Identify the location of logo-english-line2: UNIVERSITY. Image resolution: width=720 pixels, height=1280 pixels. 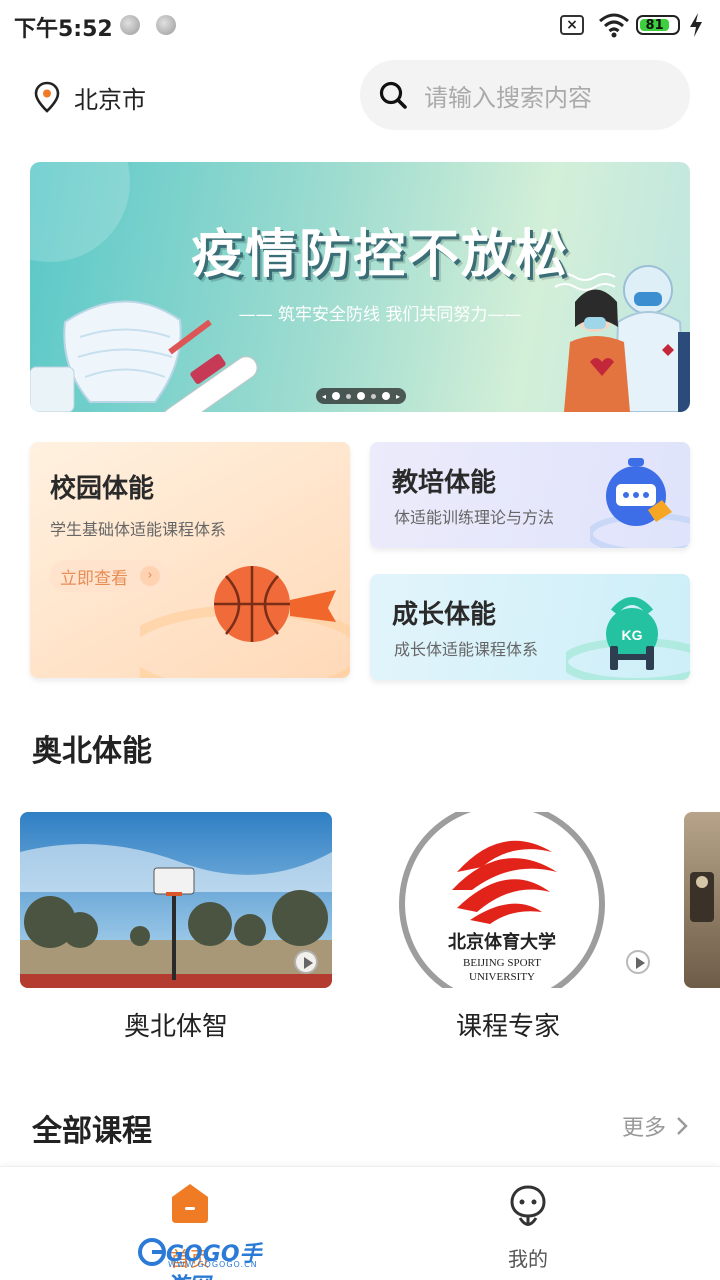
(502, 977).